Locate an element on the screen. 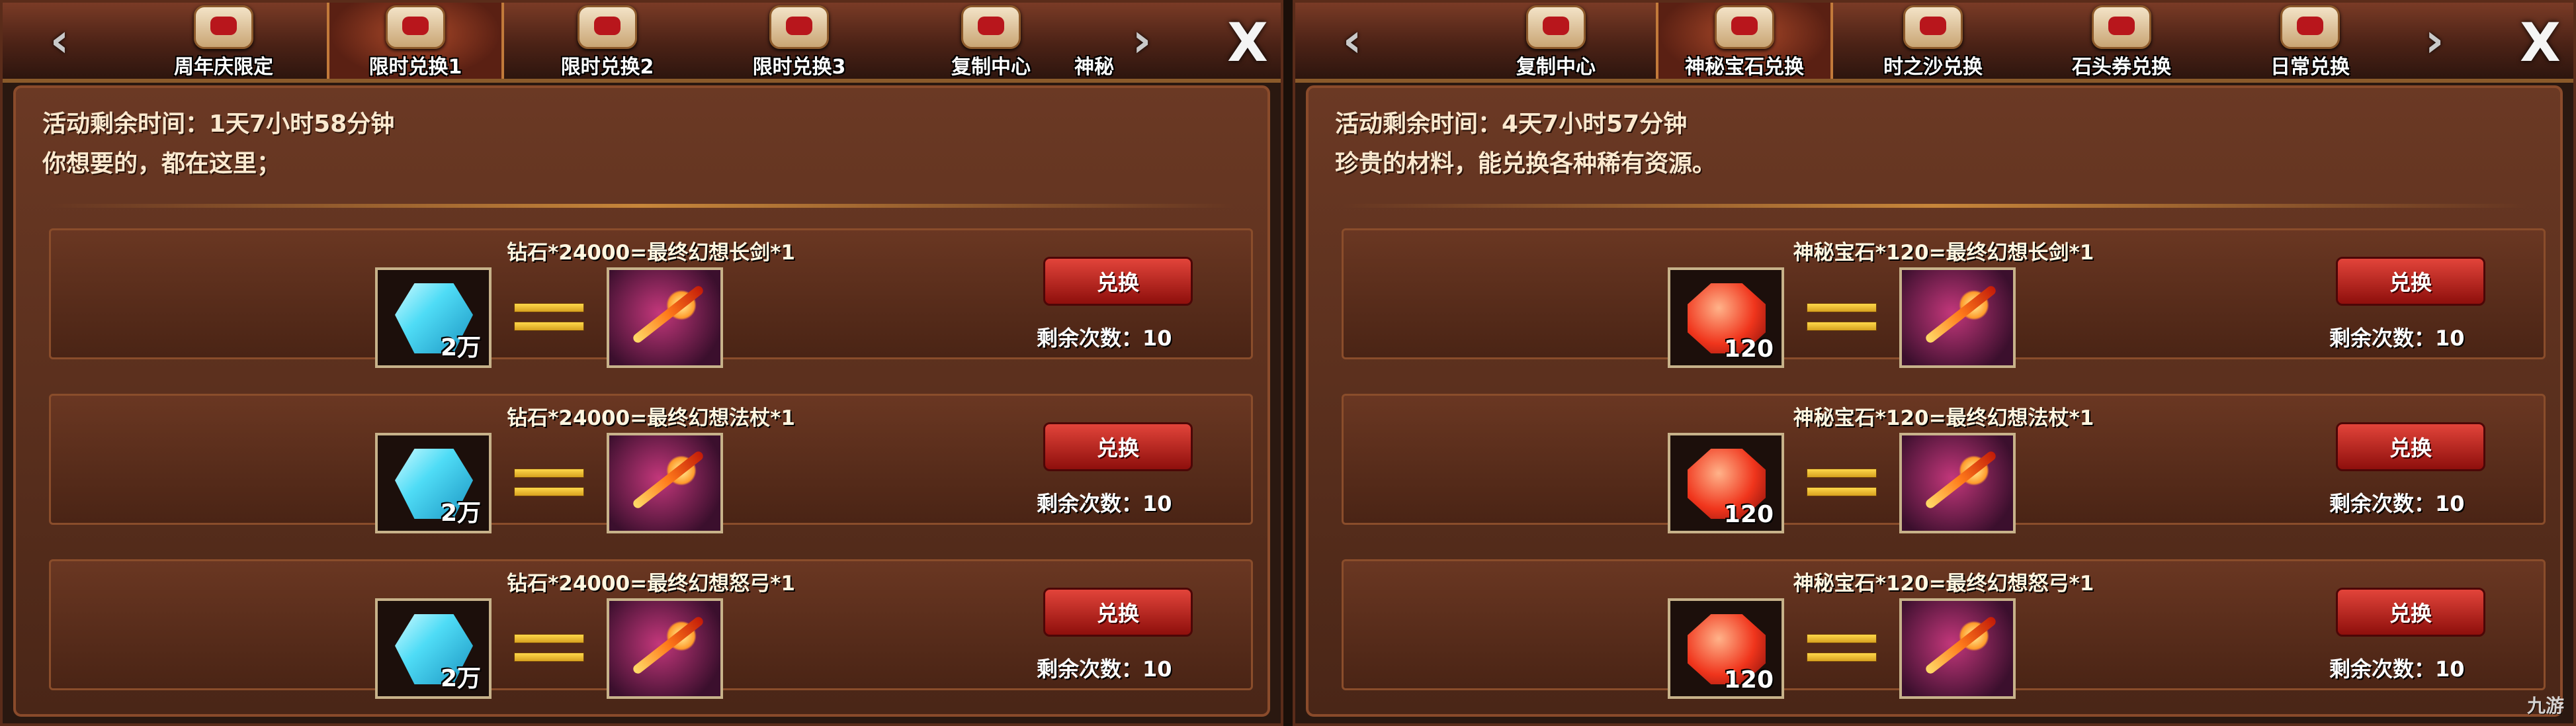 The height and width of the screenshot is (726, 2576). tab-anniversary: 周年庆限定 is located at coordinates (223, 41).